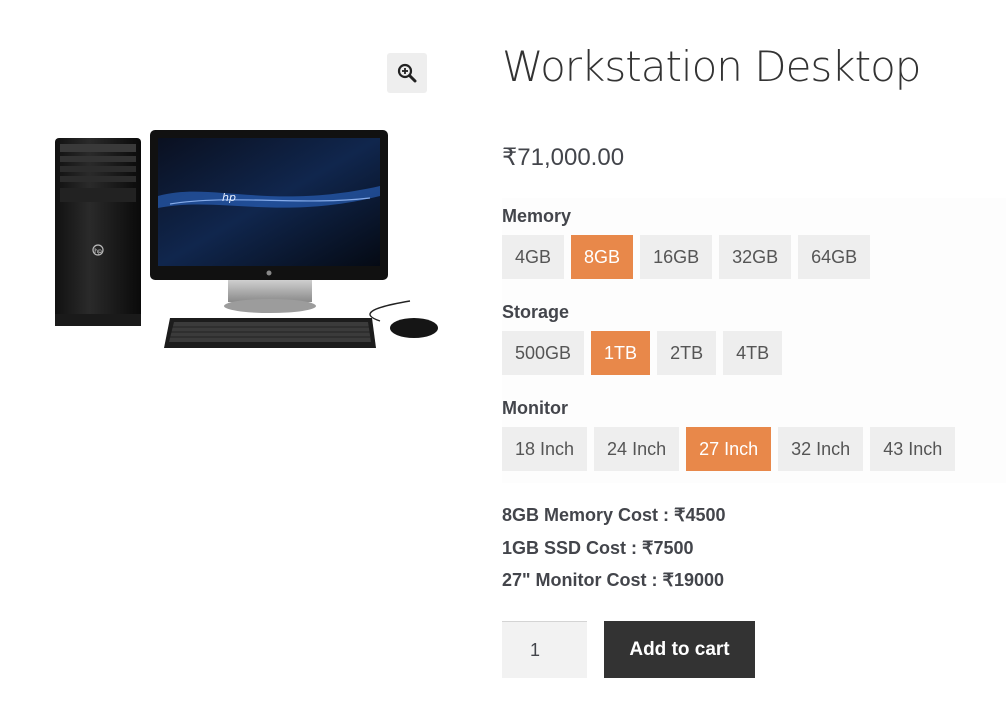 The width and height of the screenshot is (1006, 723). I want to click on storage-option-1tb: 1TB, so click(621, 353).